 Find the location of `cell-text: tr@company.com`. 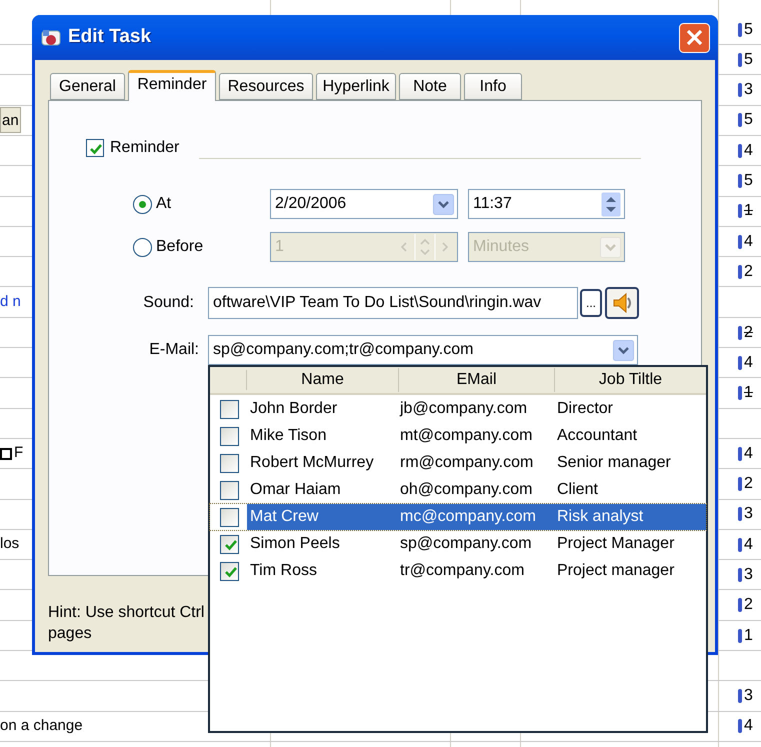

cell-text: tr@company.com is located at coordinates (462, 571).